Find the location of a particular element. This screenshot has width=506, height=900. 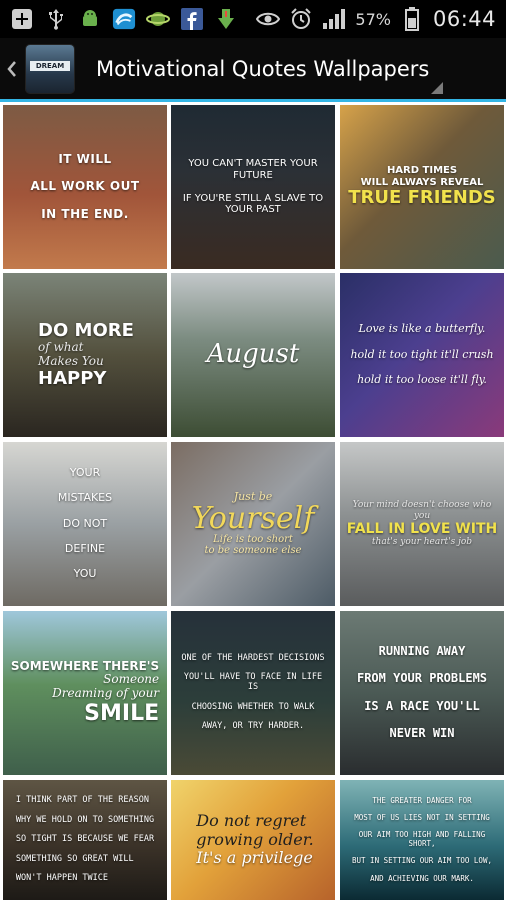

tile-text: YOUR is located at coordinates (85, 473).